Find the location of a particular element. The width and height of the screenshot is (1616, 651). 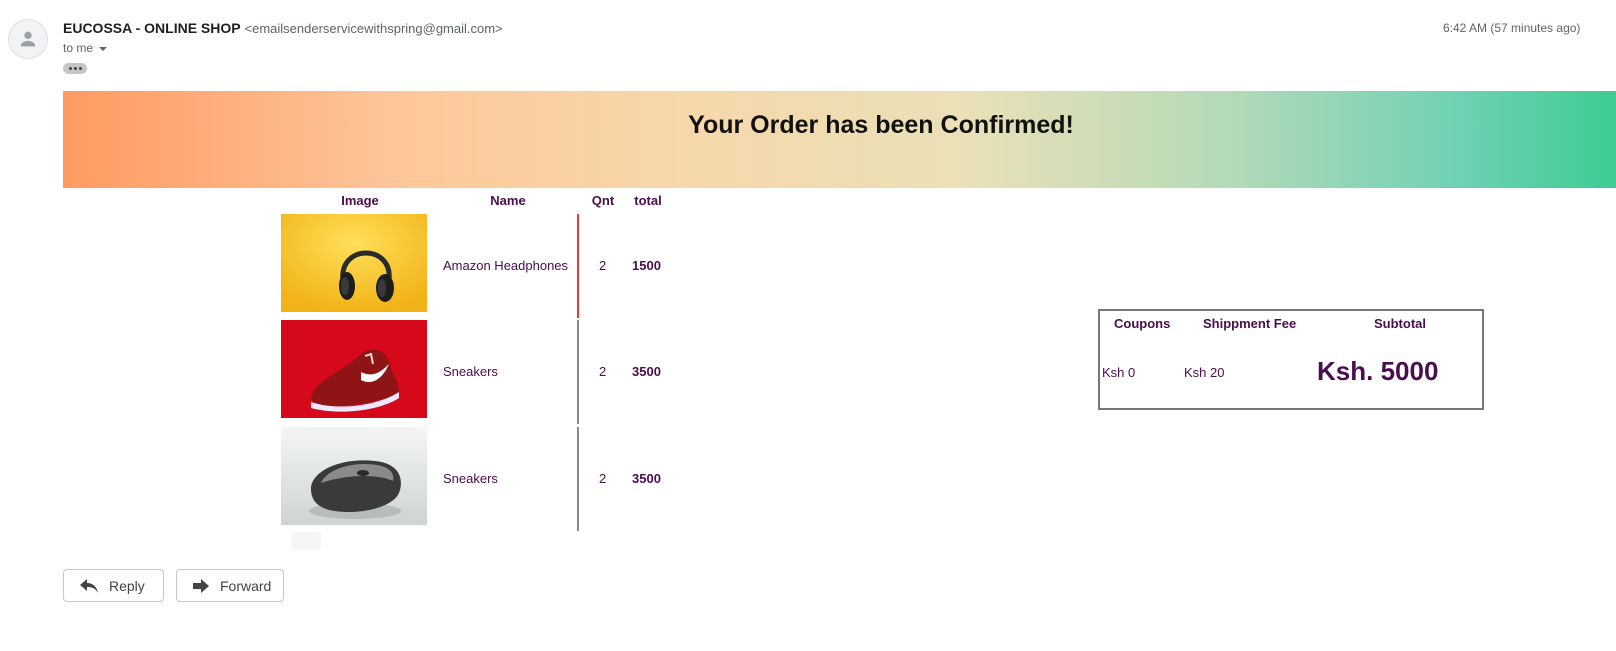

person-icon is located at coordinates (28, 39).